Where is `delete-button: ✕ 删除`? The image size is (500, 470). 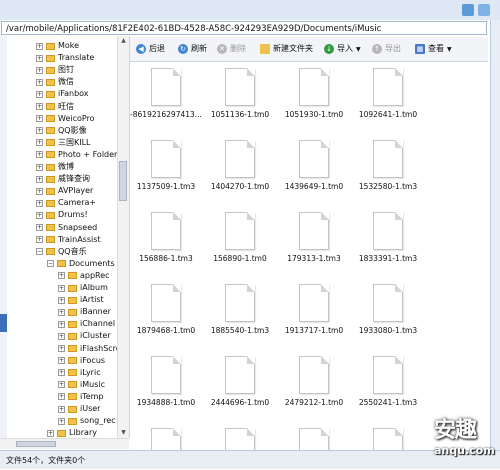
delete-button: ✕ 删除 is located at coordinates (231, 49).